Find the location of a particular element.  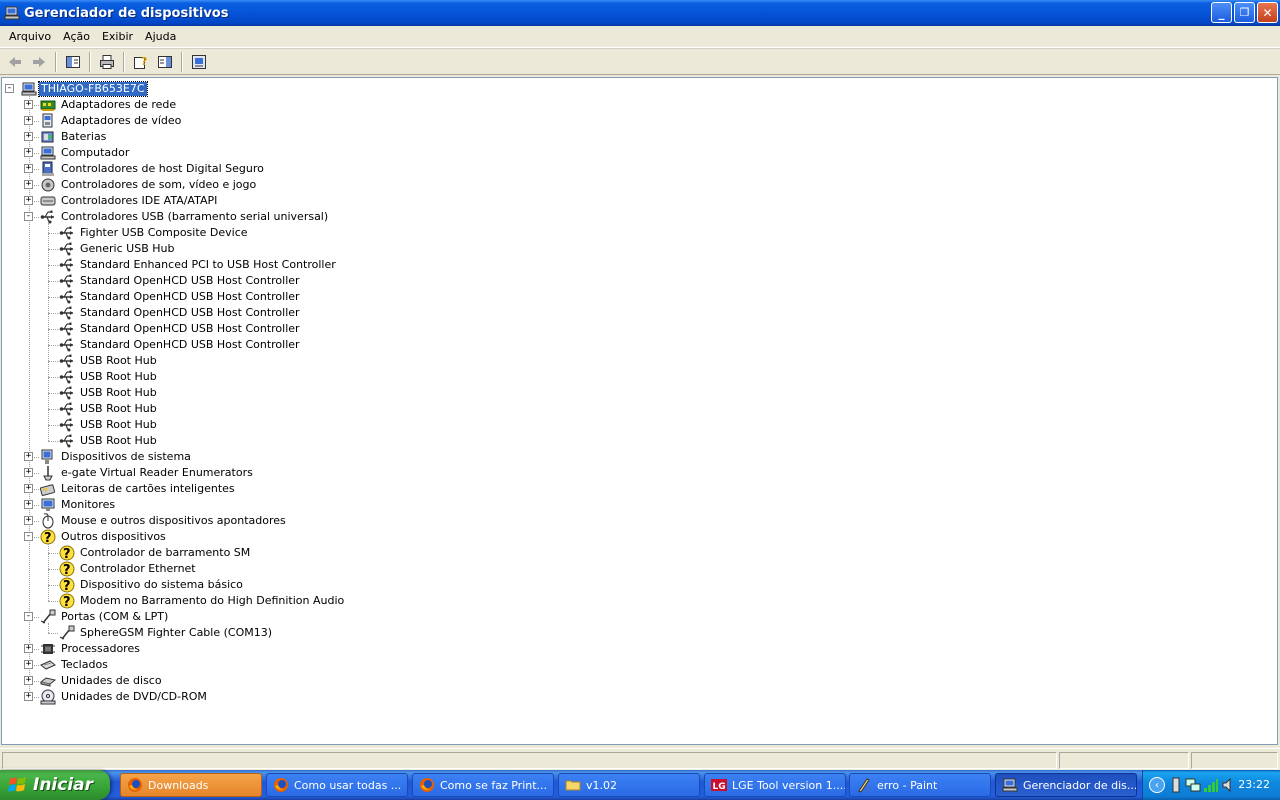

start-button: Iniciar is located at coordinates (55, 785).